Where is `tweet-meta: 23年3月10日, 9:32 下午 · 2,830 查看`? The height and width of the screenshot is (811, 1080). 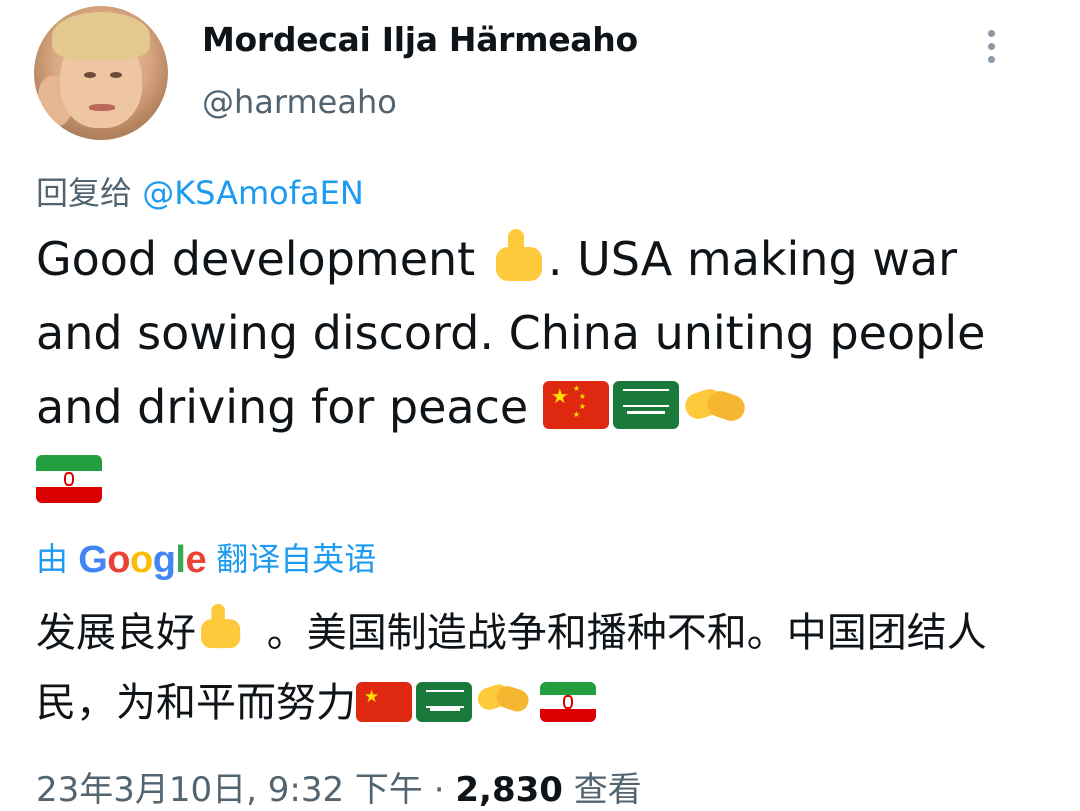 tweet-meta: 23年3月10日, 9:32 下午 · 2,830 查看 is located at coordinates (339, 786).